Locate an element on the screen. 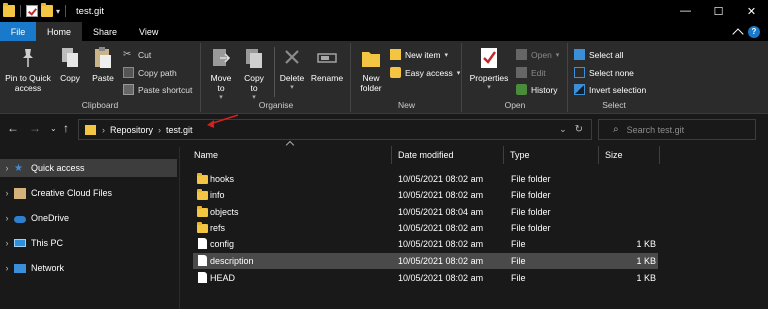 The height and width of the screenshot is (309, 768). history-button: History is located at coordinates (536, 89).